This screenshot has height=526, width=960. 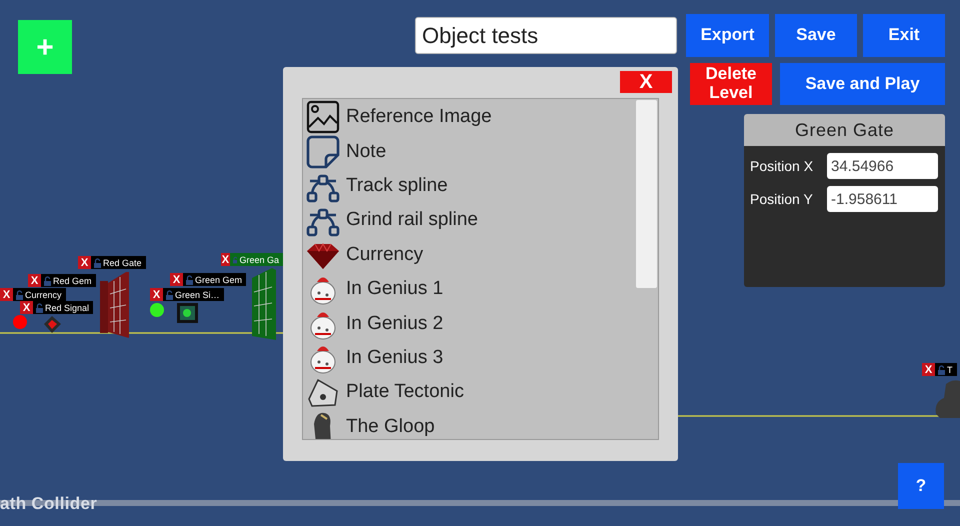 I want to click on inspector-title: Green Gate, so click(x=844, y=130).